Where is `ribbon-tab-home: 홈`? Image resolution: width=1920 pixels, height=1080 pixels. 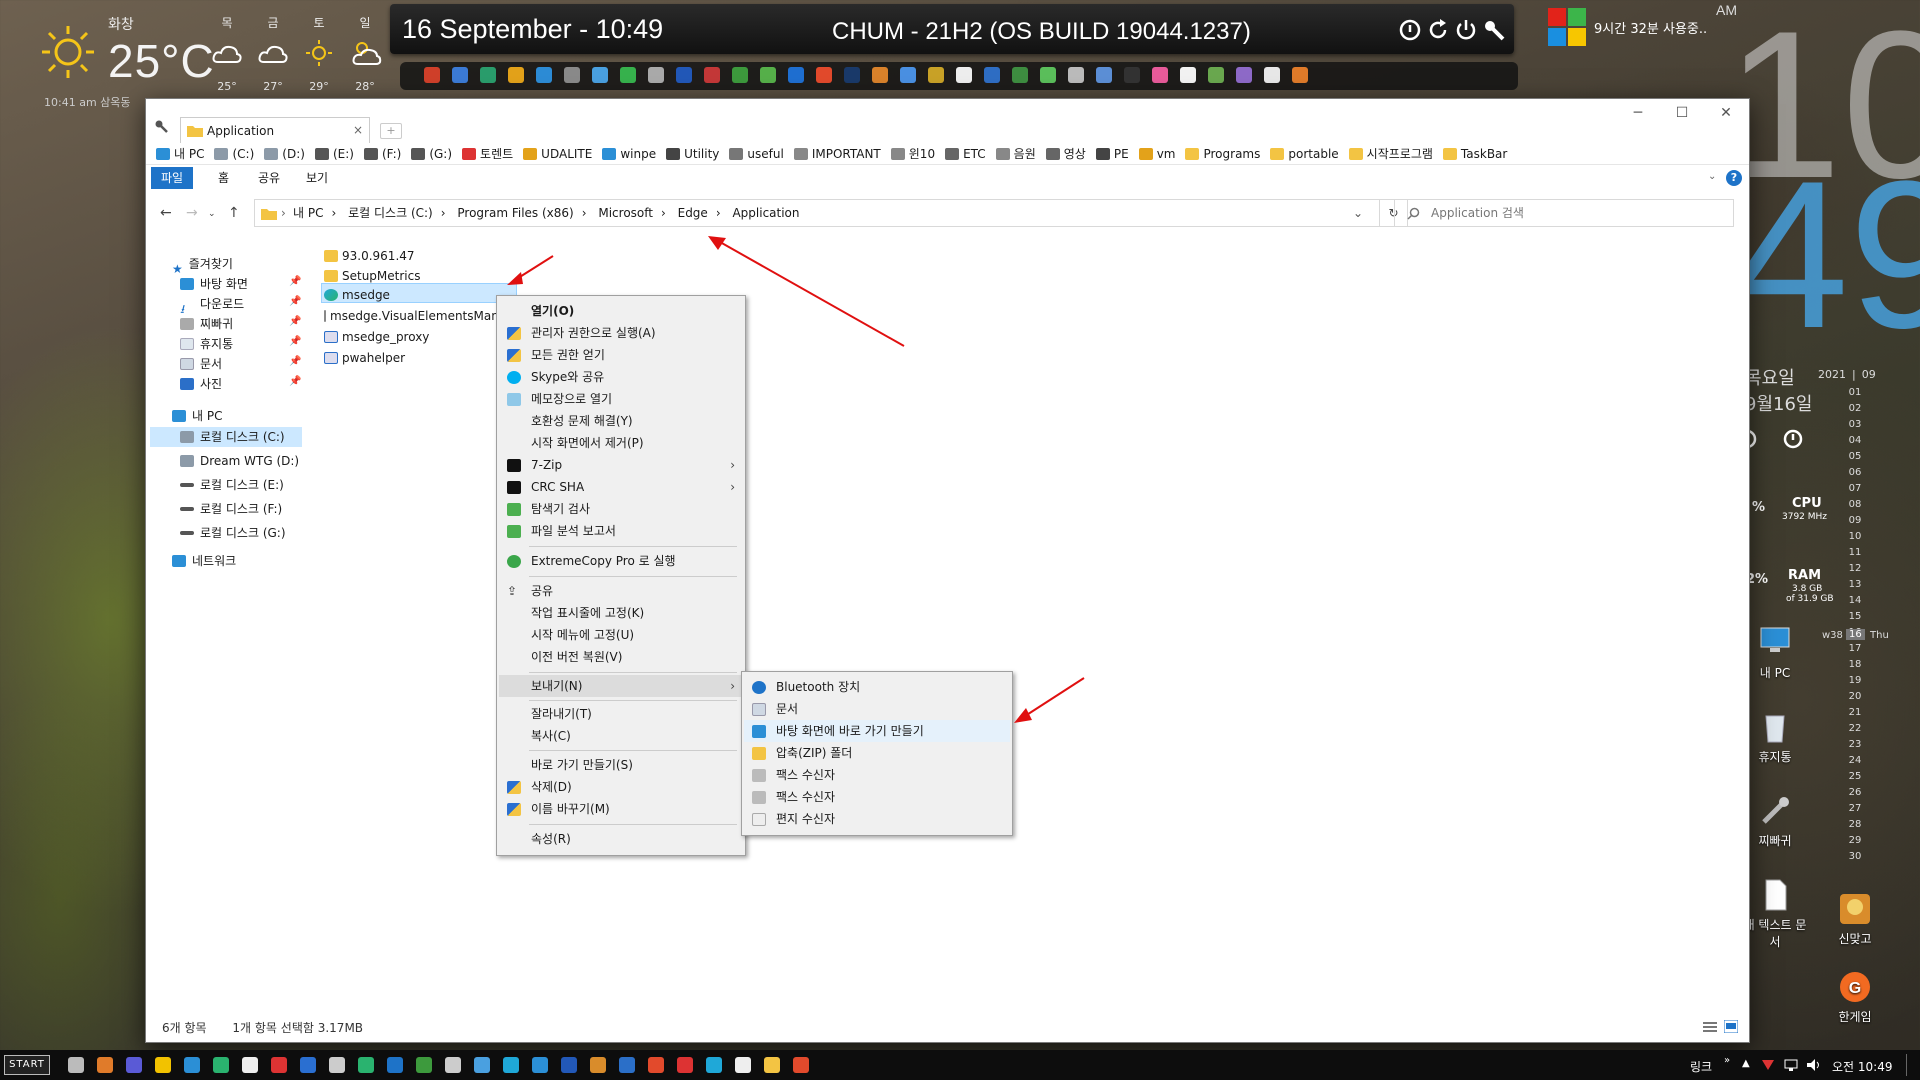
ribbon-tab-home: 홈 is located at coordinates (223, 178).